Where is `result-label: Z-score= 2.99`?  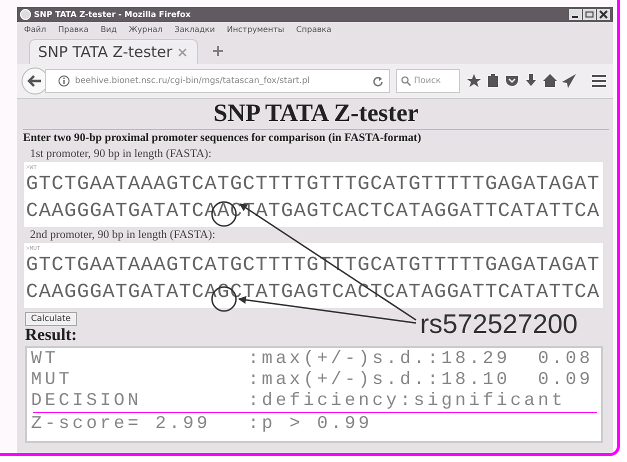 result-label: Z-score= 2.99 is located at coordinates (121, 424).